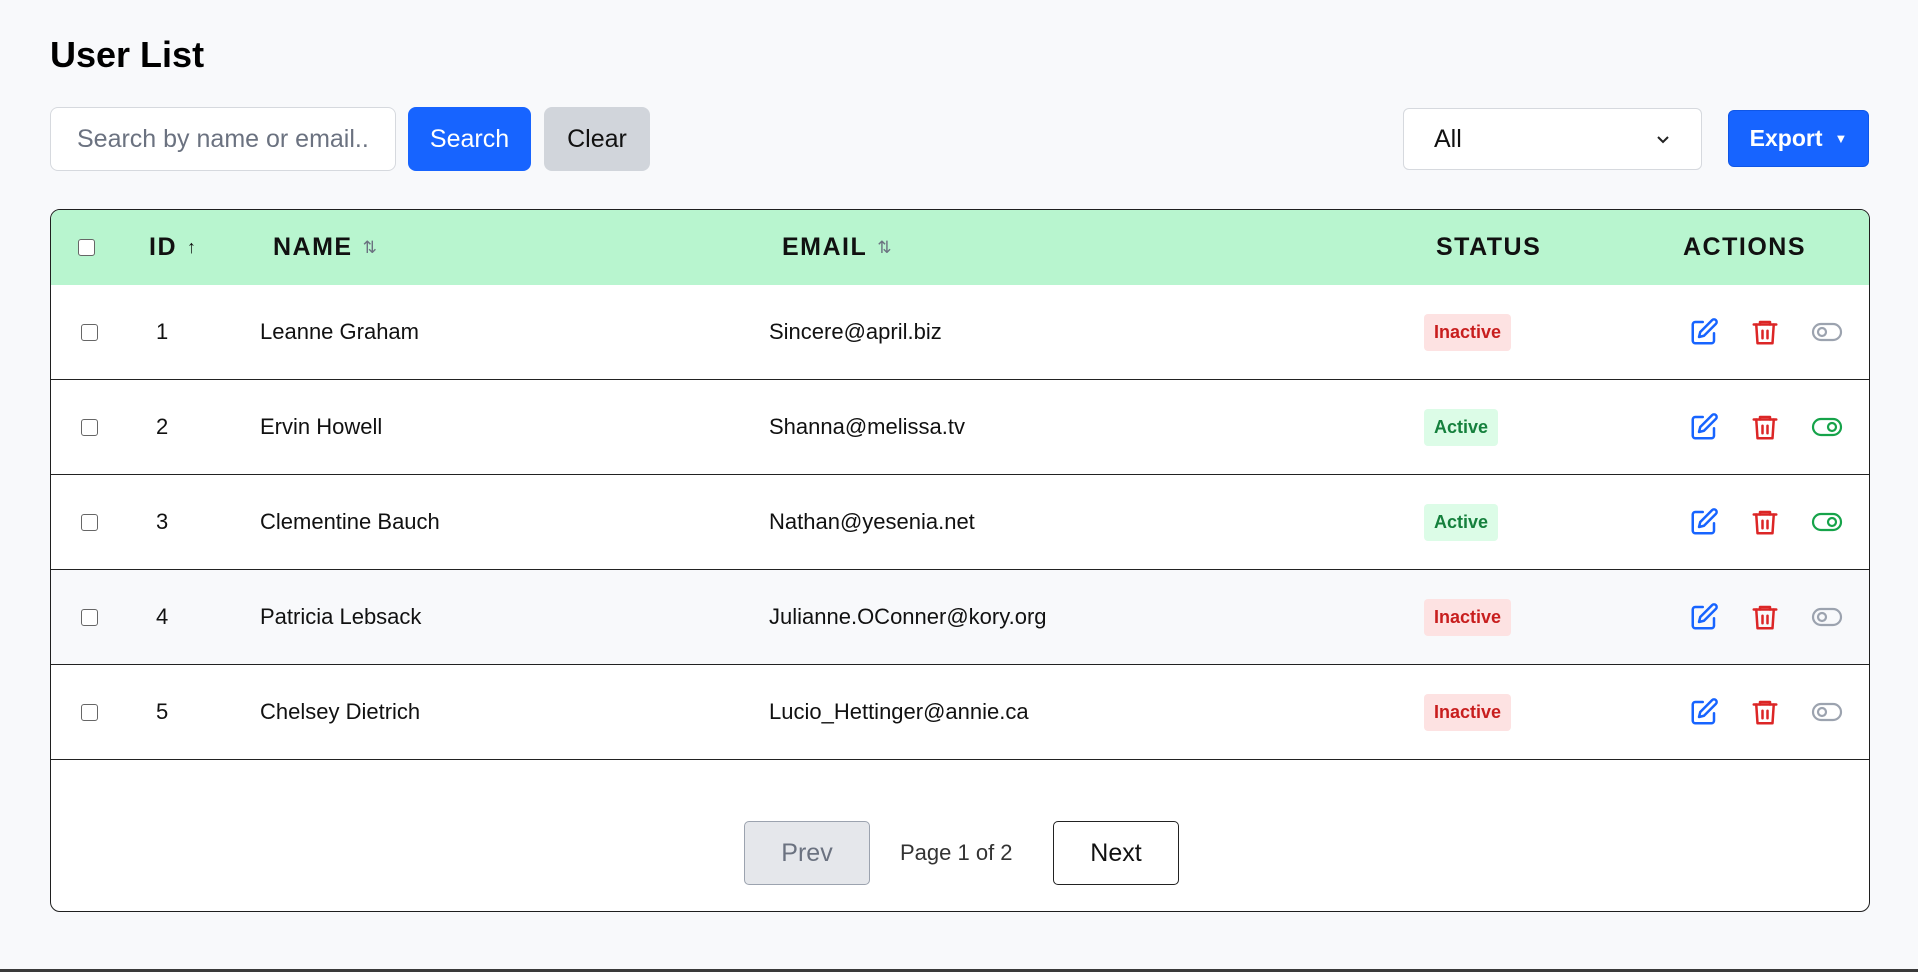 The image size is (1918, 972). I want to click on header-name-label: NAME, so click(313, 247).